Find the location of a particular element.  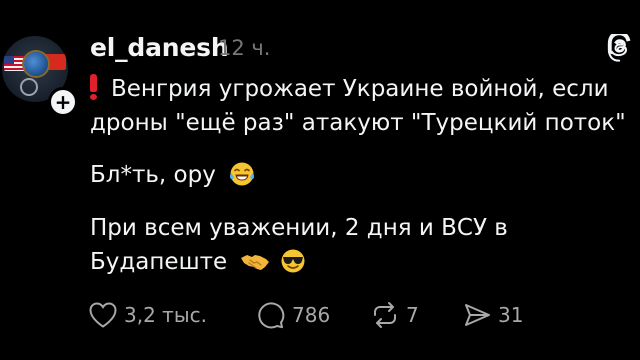

threads-logo-icon is located at coordinates (620, 48).